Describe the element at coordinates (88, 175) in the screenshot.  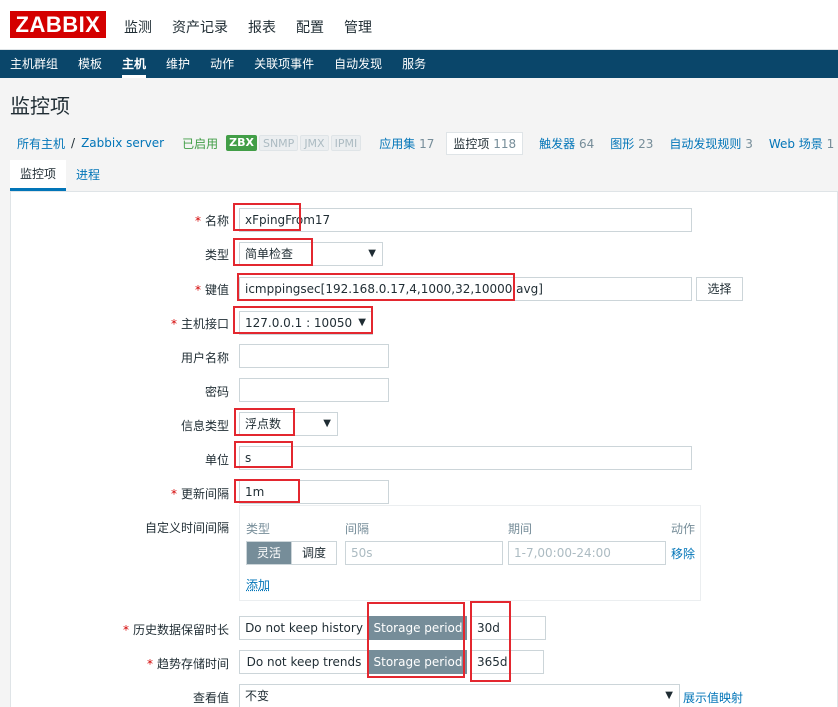
I see `tab-preprocessing: 进程` at that location.